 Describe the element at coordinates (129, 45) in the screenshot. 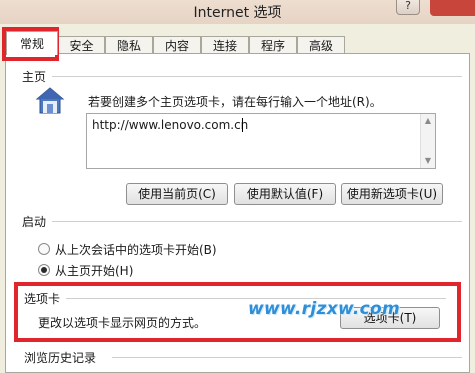

I see `tab-privacy: 隐私` at that location.